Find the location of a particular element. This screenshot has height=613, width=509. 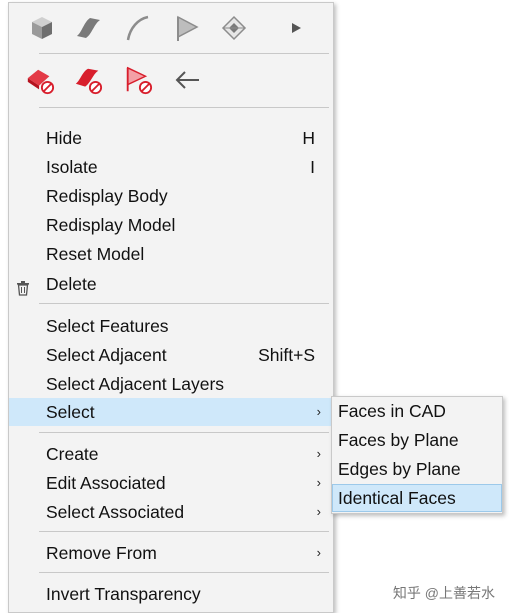

menu-item-delete: Delete is located at coordinates (170, 284).